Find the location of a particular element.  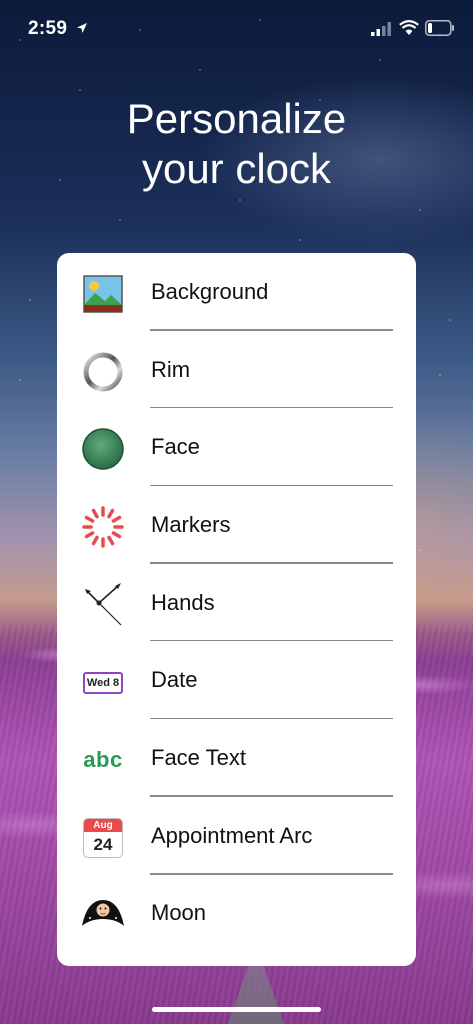

calendar-badge: Aug 24 is located at coordinates (103, 837).